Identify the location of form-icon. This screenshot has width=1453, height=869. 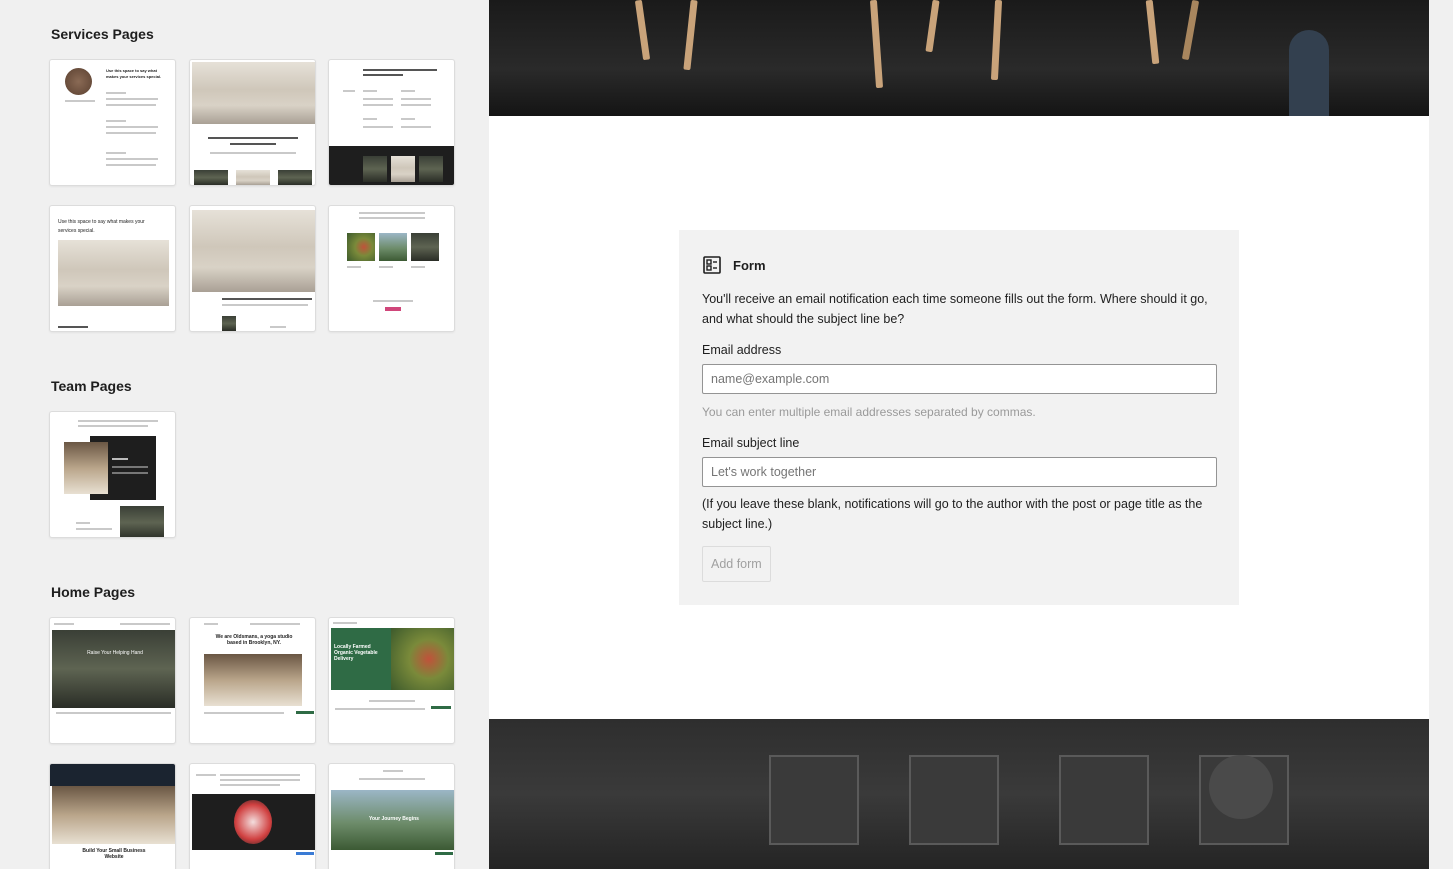
(712, 265).